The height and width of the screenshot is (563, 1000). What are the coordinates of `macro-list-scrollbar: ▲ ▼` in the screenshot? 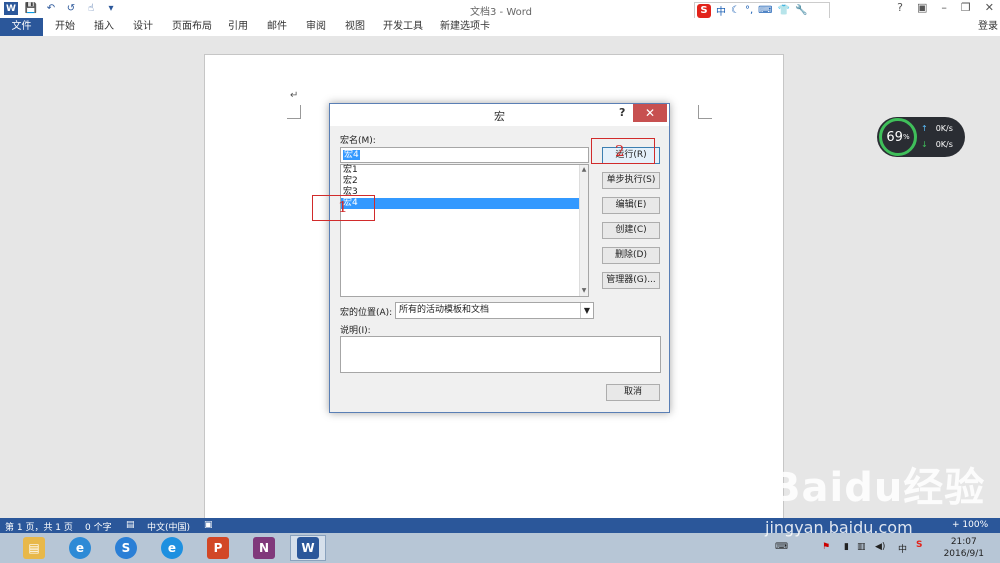 It's located at (583, 230).